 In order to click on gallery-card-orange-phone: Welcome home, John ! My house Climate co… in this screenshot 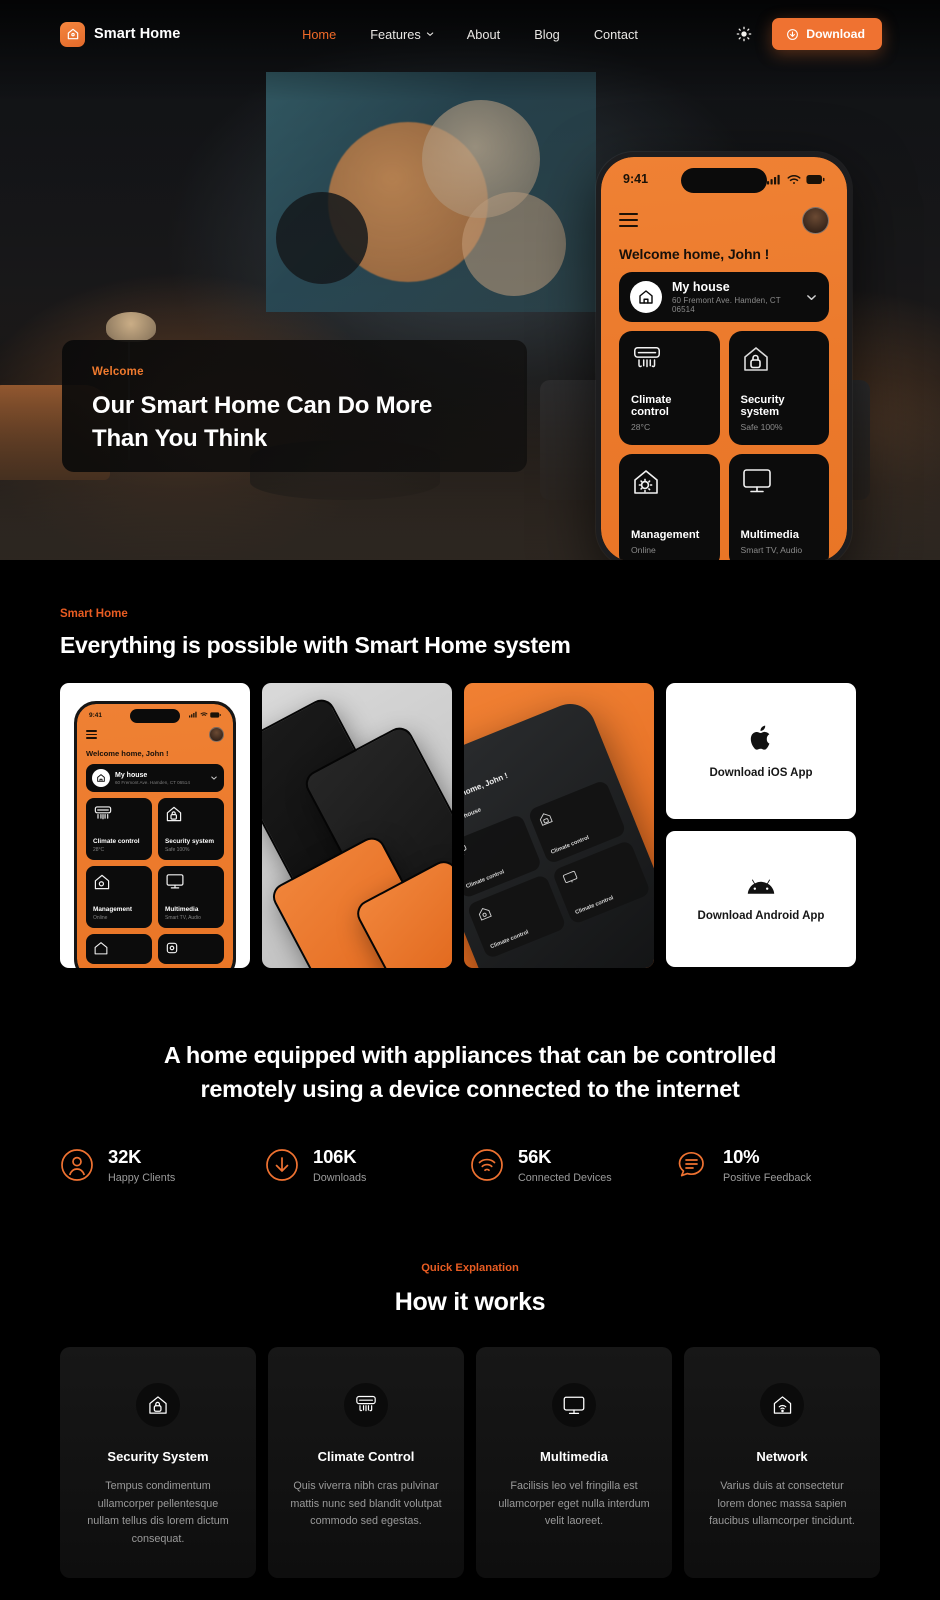, I will do `click(559, 825)`.